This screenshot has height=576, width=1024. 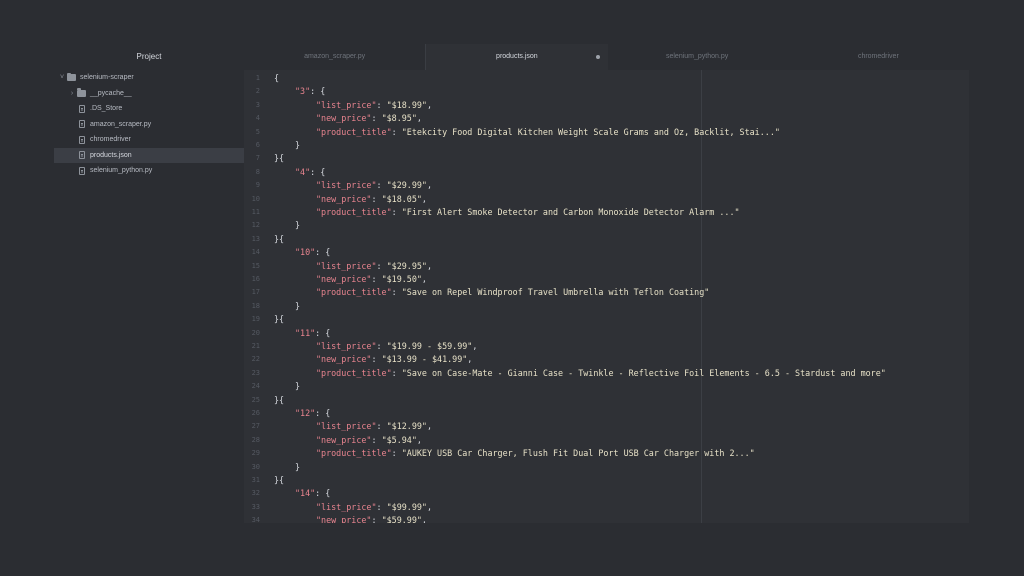 What do you see at coordinates (597, 57) in the screenshot?
I see `modified-dot-icon` at bounding box center [597, 57].